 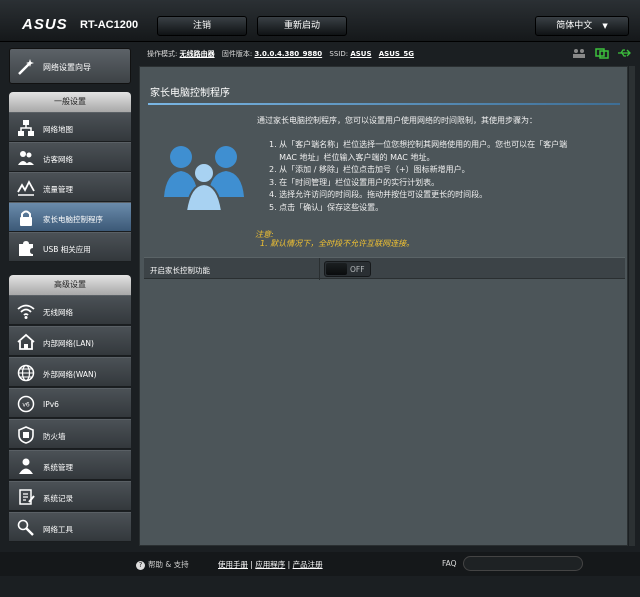 What do you see at coordinates (73, 219) in the screenshot?
I see `sidebar-item-label: 家长电脑控制程序` at bounding box center [73, 219].